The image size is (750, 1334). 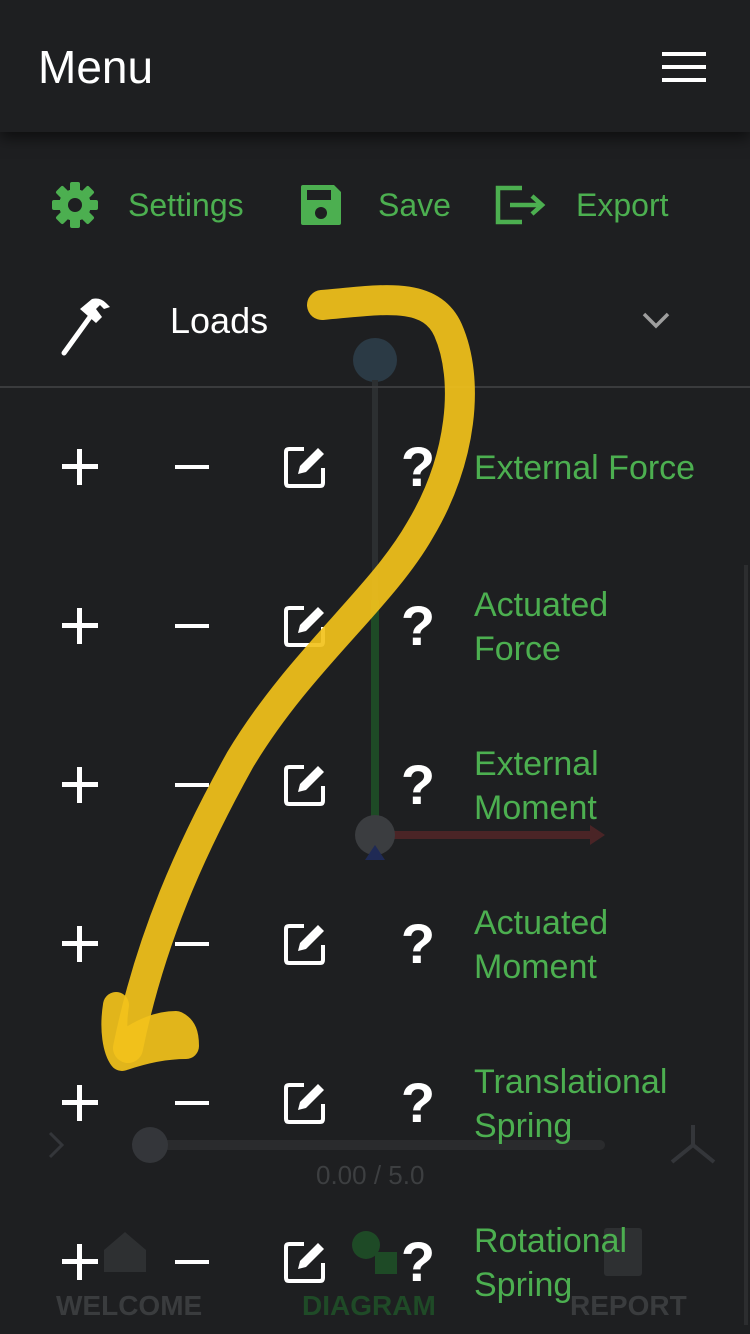 What do you see at coordinates (375, 785) in the screenshot?
I see `load-row: ? External Moment` at bounding box center [375, 785].